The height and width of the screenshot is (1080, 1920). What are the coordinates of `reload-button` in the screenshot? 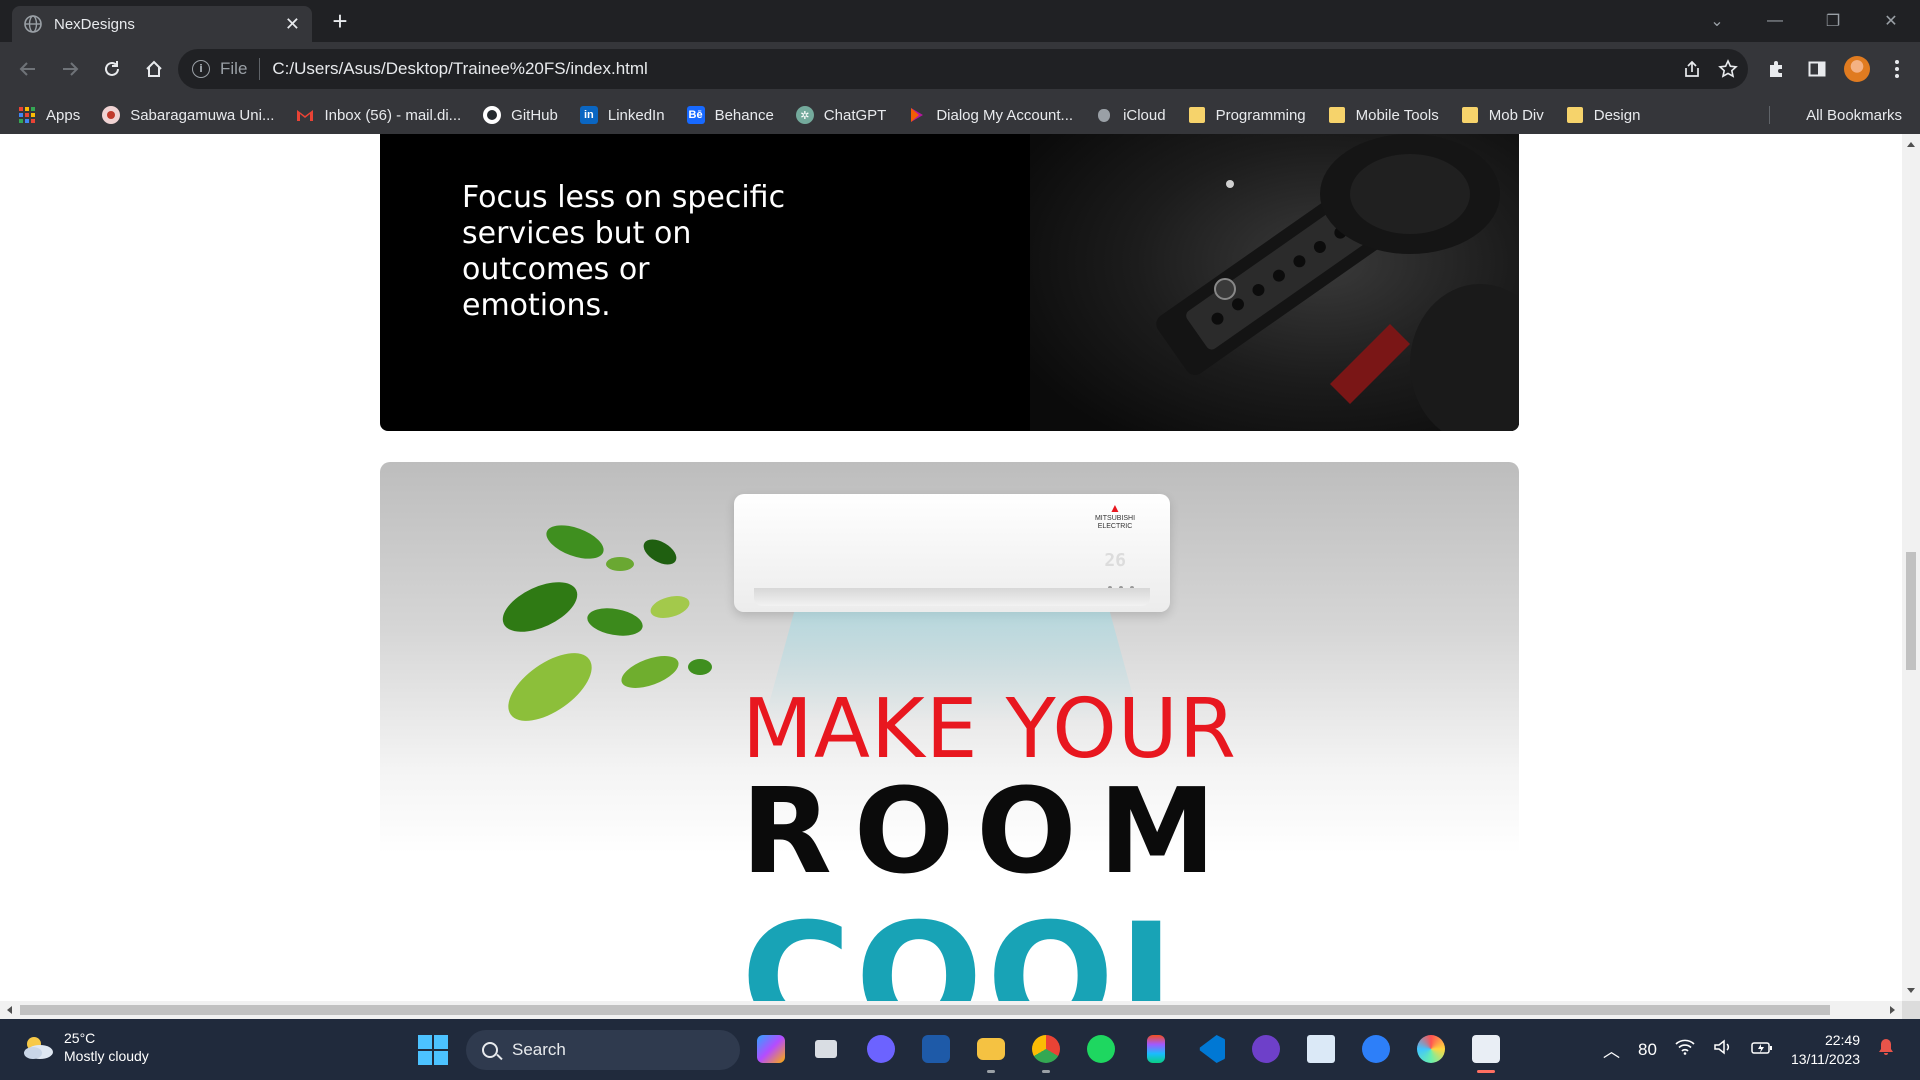 It's located at (112, 69).